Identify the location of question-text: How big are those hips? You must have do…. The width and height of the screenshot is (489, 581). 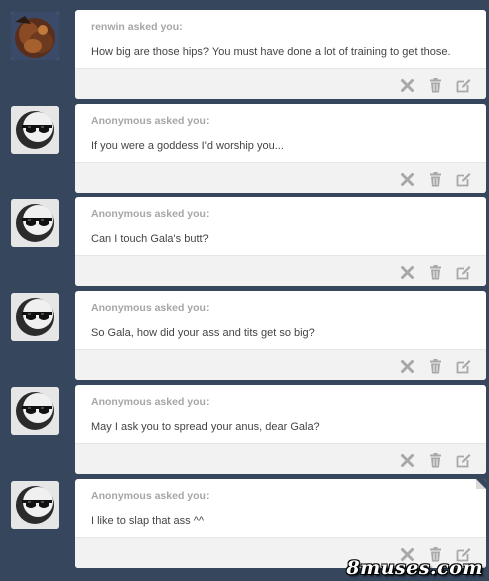
(271, 52).